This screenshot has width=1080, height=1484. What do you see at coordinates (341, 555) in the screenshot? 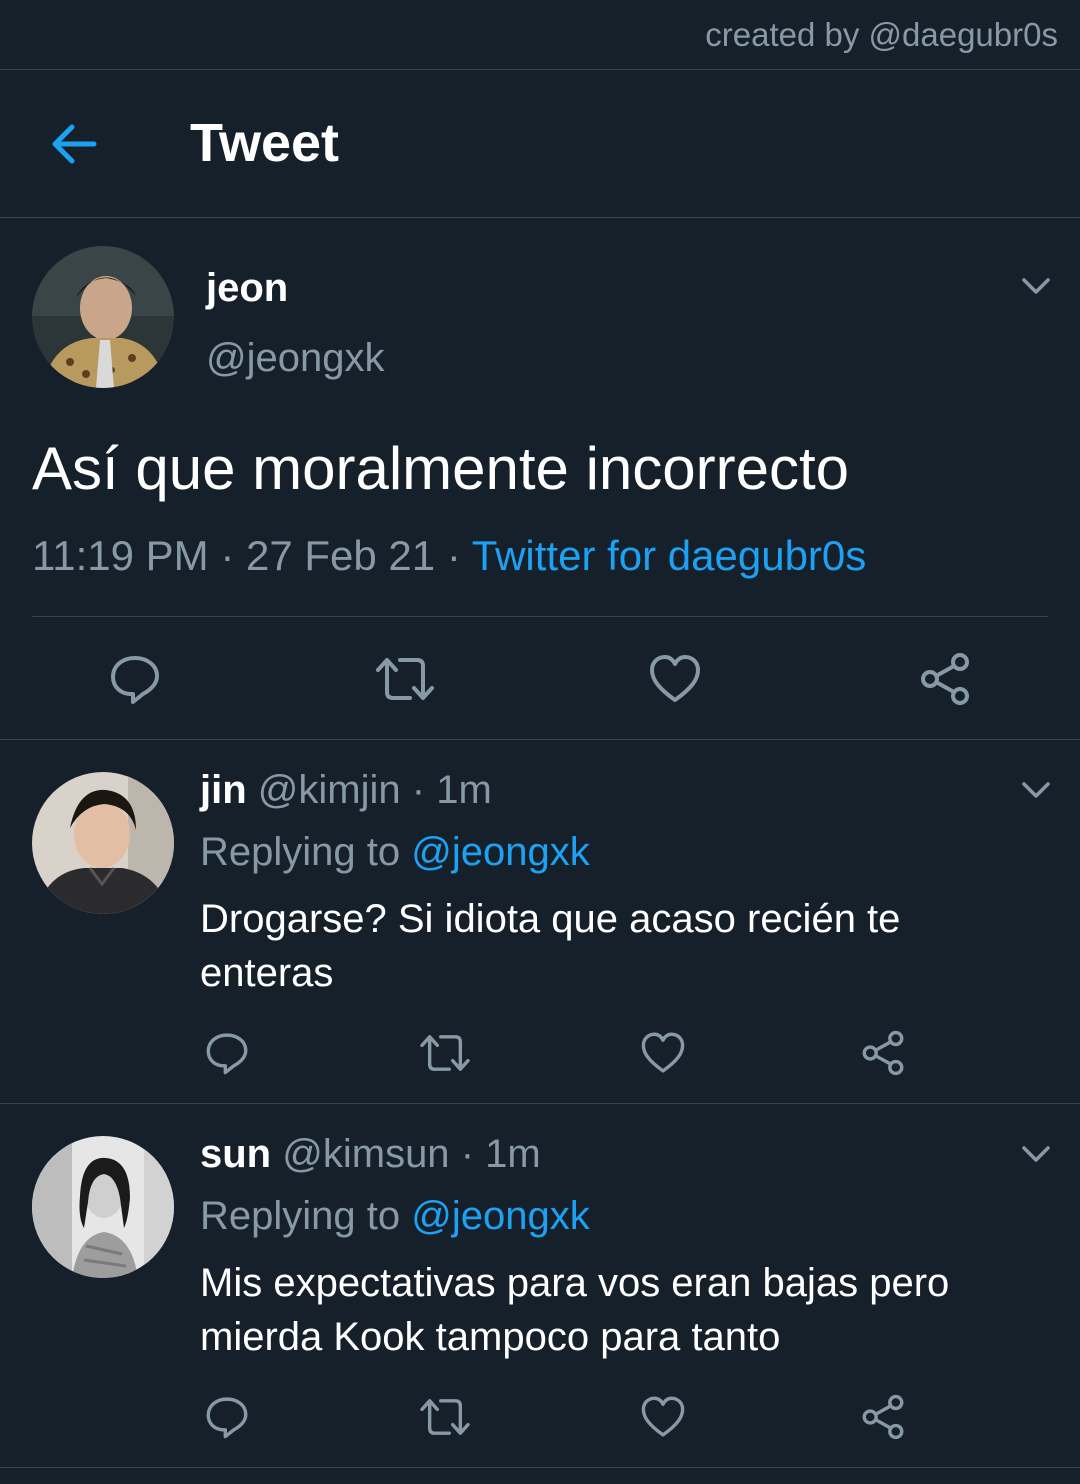
I see `tweet-date: 27 Feb 21` at bounding box center [341, 555].